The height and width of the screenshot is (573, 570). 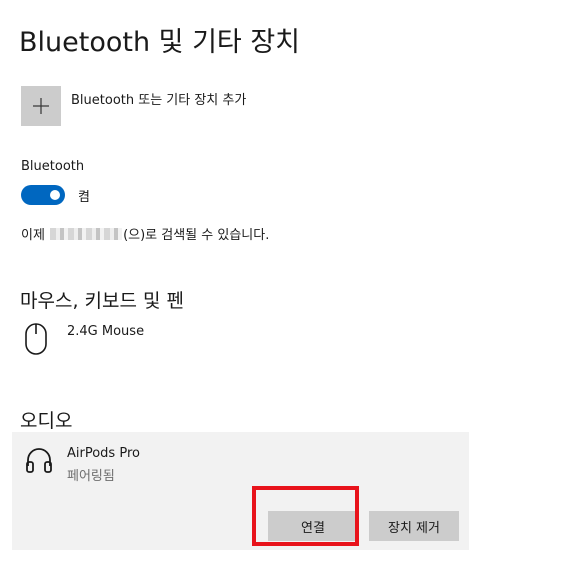 I want to click on bluetooth-toggle, so click(x=43, y=195).